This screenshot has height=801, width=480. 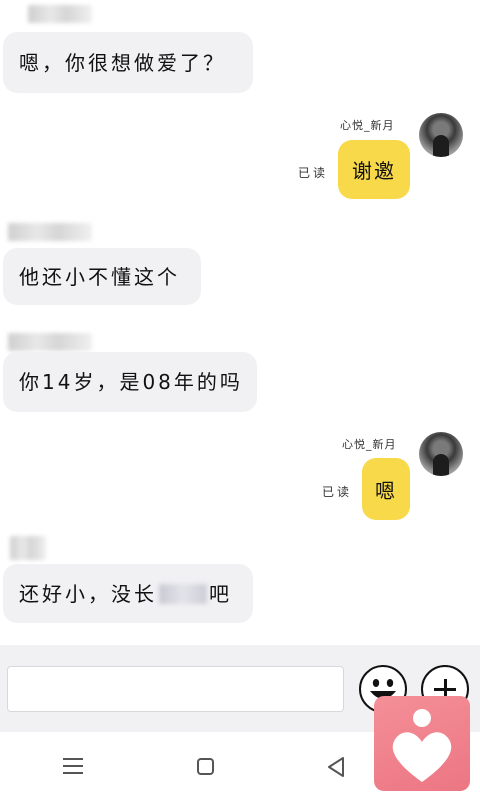 I want to click on menu-icon, so click(x=73, y=766).